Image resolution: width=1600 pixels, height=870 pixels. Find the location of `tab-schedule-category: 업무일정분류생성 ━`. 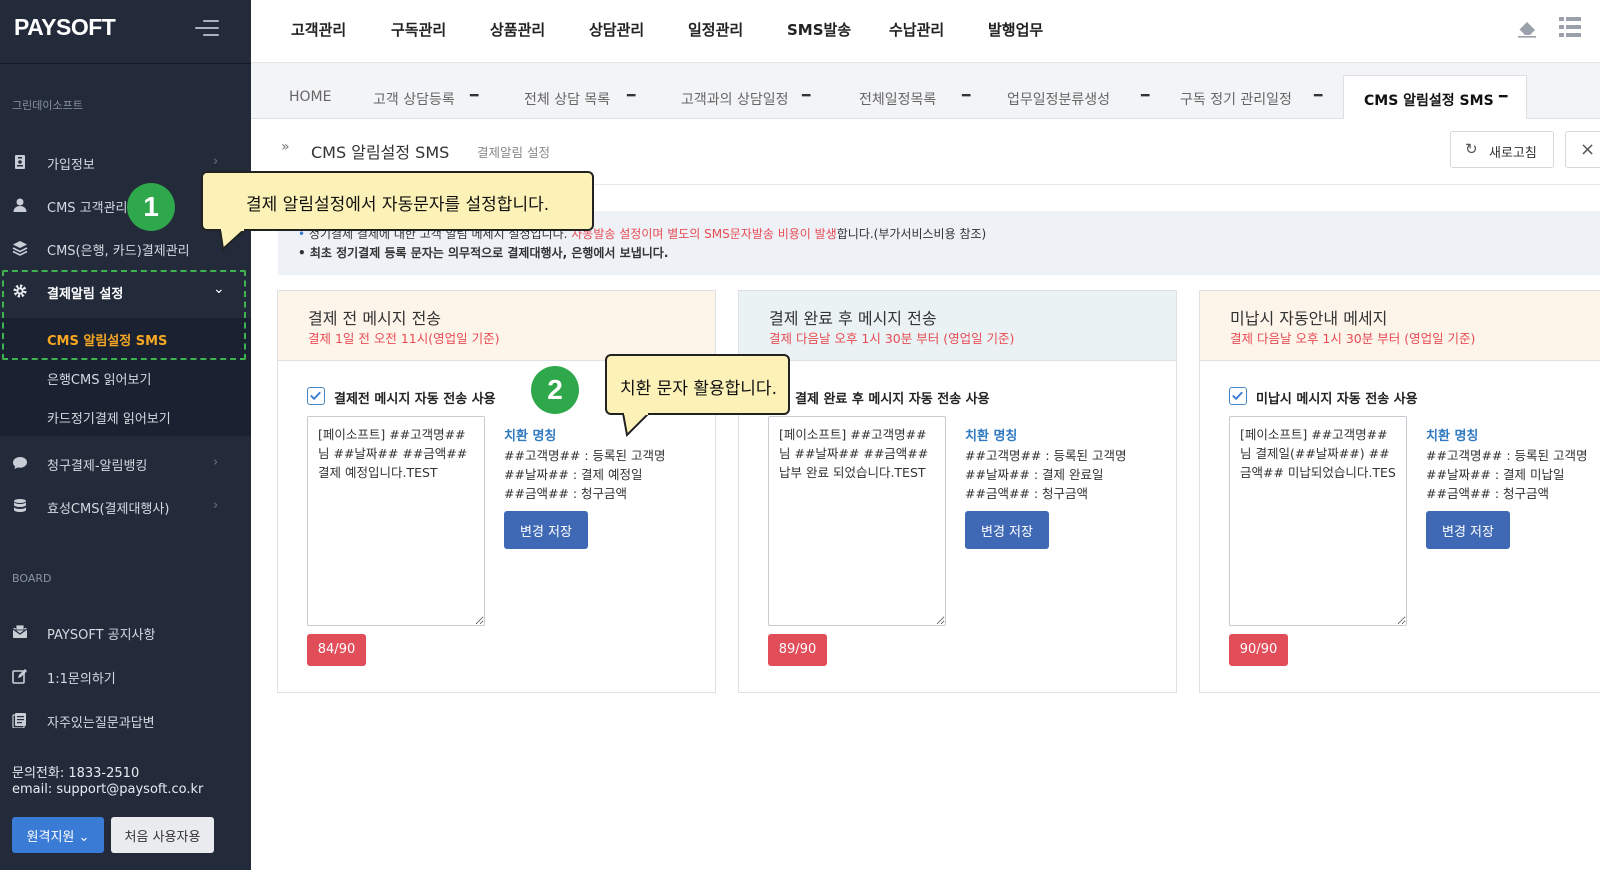

tab-schedule-category: 업무일정분류생성 ━ is located at coordinates (1083, 97).